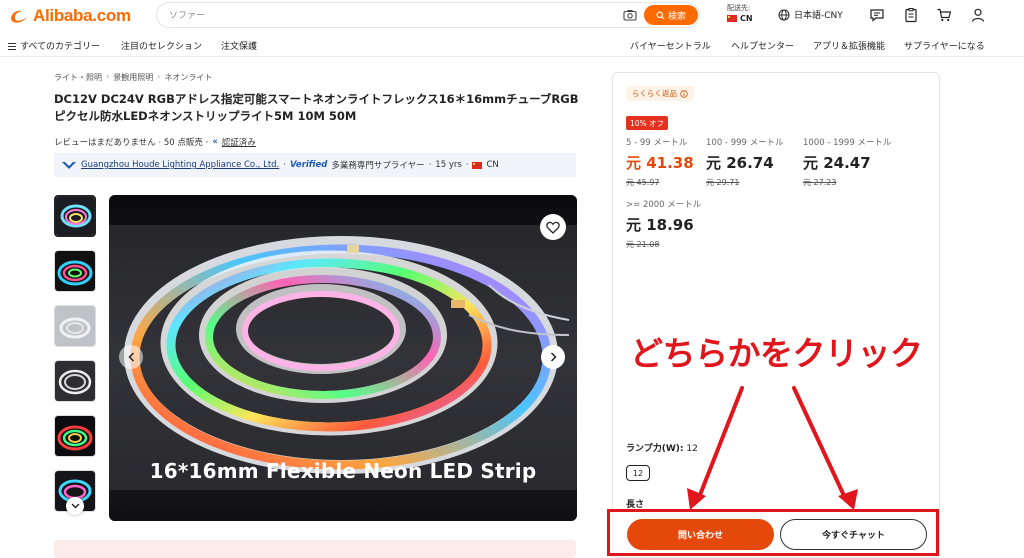 The width and height of the screenshot is (1024, 558). Describe the element at coordinates (676, 16) in the screenshot. I see `search-button-label: 検索` at that location.